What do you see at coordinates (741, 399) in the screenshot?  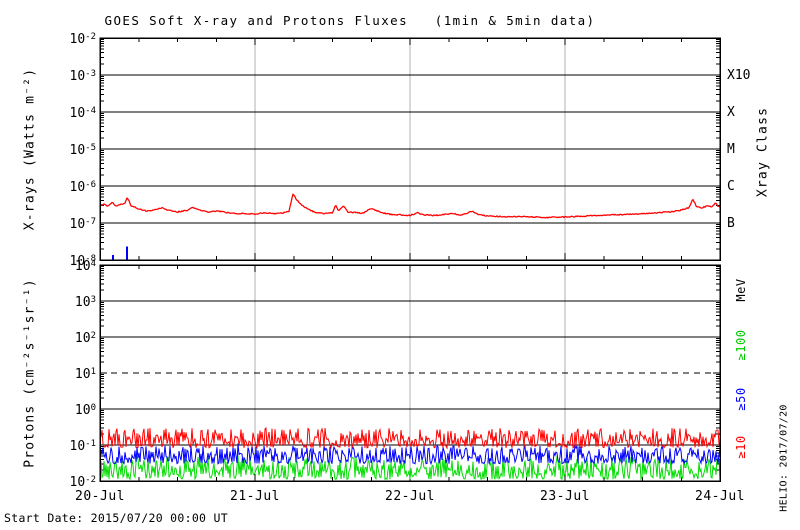 I see `proton-legend-label-ge50: ≥50` at bounding box center [741, 399].